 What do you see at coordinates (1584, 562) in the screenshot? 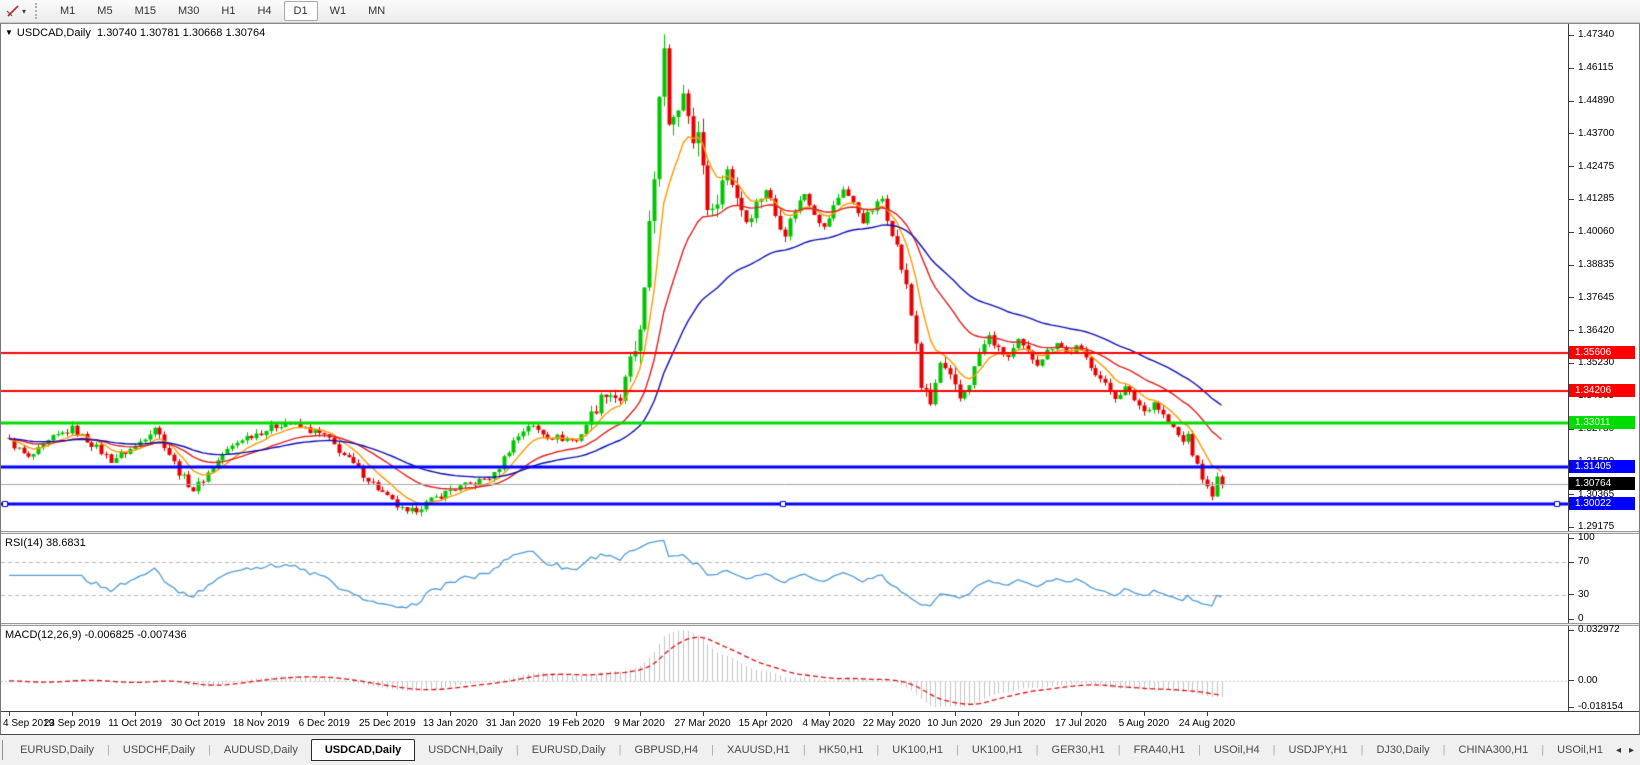
I see `rsi-axis-label: 70` at bounding box center [1584, 562].